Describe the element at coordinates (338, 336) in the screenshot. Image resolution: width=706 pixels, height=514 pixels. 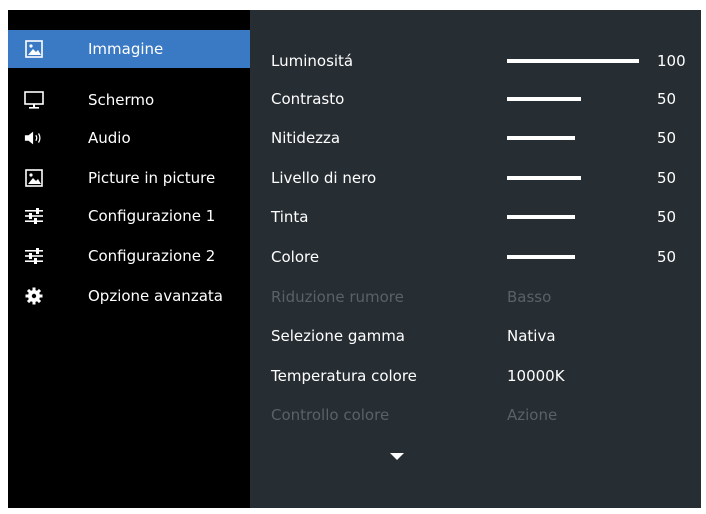
I see `setting-label: Selezione gamma` at that location.